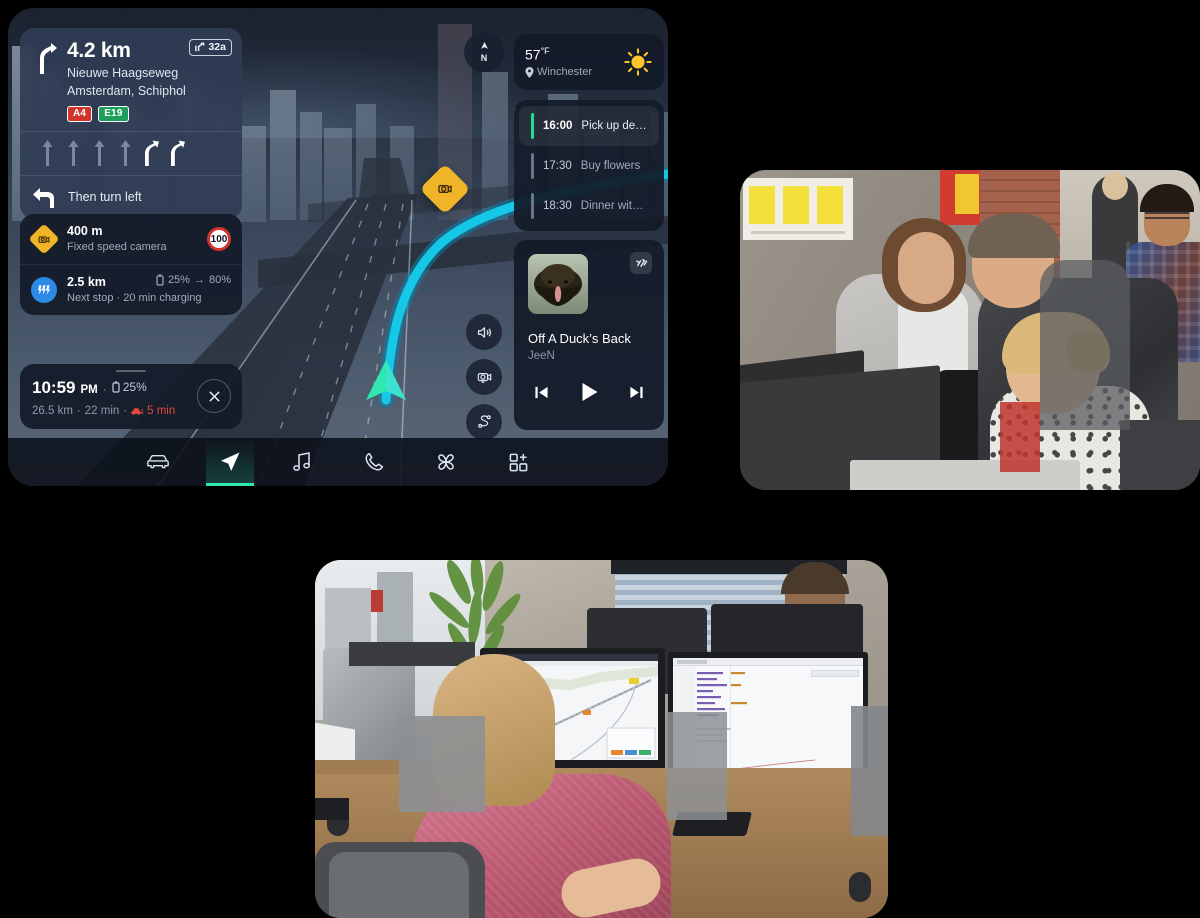  What do you see at coordinates (52, 411) in the screenshot?
I see `trip-distance: 26.5 km` at bounding box center [52, 411].